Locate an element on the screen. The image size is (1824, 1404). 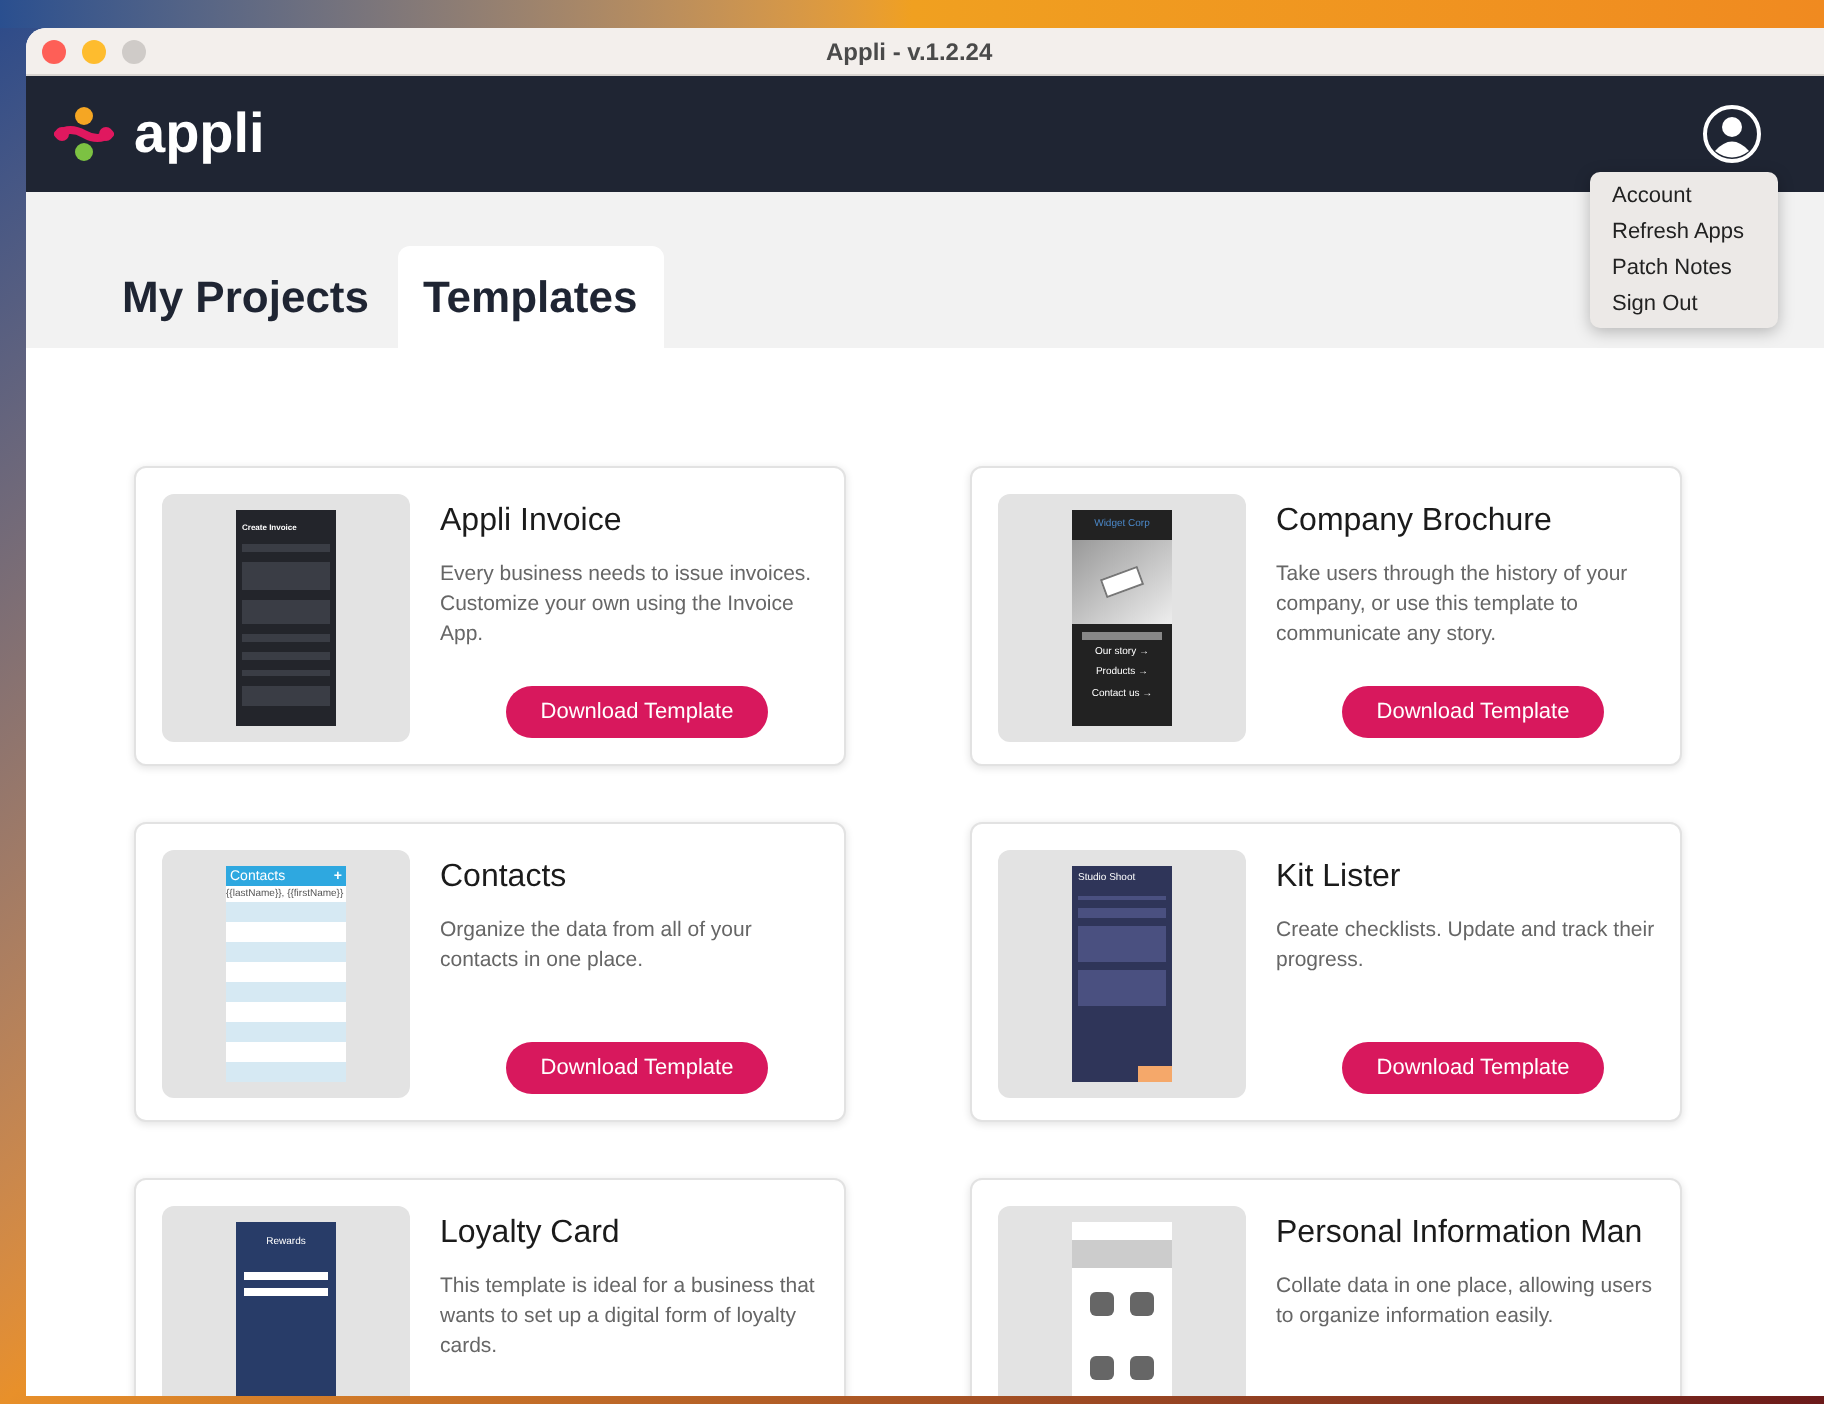
card-title: Contacts is located at coordinates (503, 878).